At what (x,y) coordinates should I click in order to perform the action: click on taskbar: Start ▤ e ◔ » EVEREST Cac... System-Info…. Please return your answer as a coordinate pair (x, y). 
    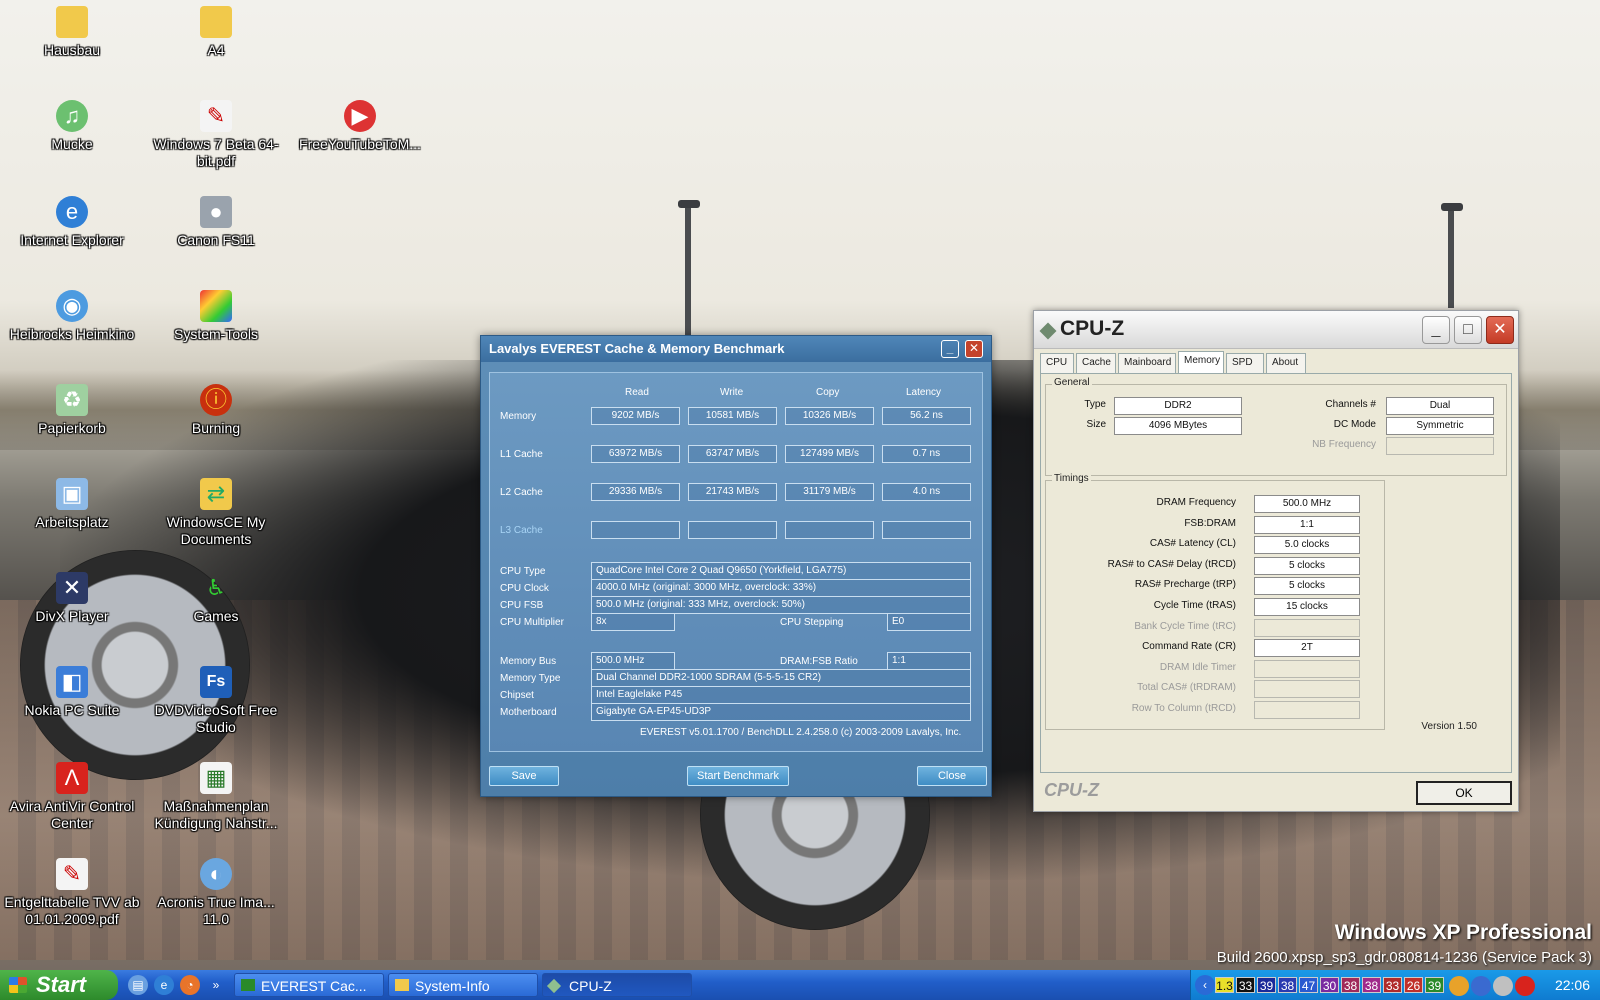
    Looking at the image, I should click on (800, 985).